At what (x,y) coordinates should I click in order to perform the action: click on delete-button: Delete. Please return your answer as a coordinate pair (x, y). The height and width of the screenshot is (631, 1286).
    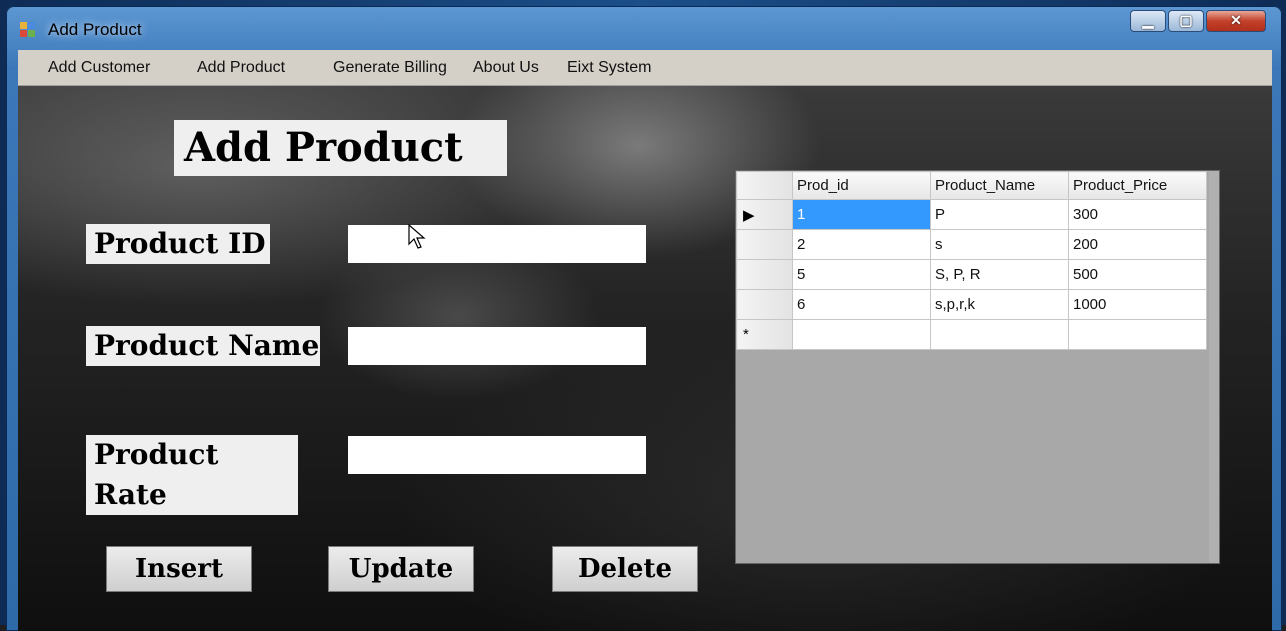
    Looking at the image, I should click on (625, 569).